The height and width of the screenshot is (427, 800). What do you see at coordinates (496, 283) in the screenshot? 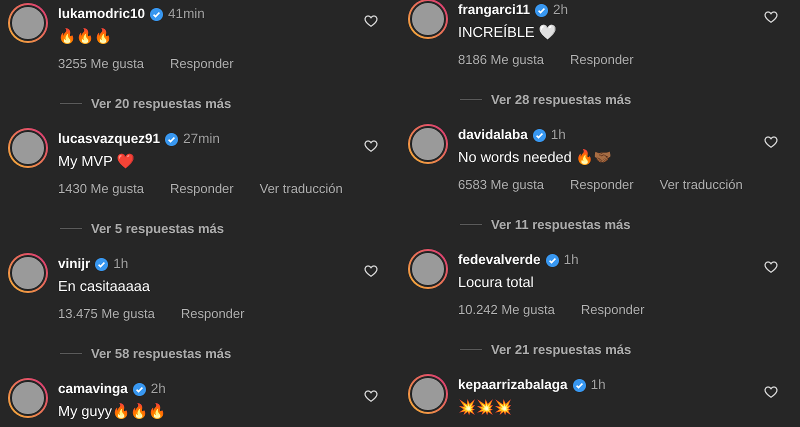
I see `comment-text: Locura total` at bounding box center [496, 283].